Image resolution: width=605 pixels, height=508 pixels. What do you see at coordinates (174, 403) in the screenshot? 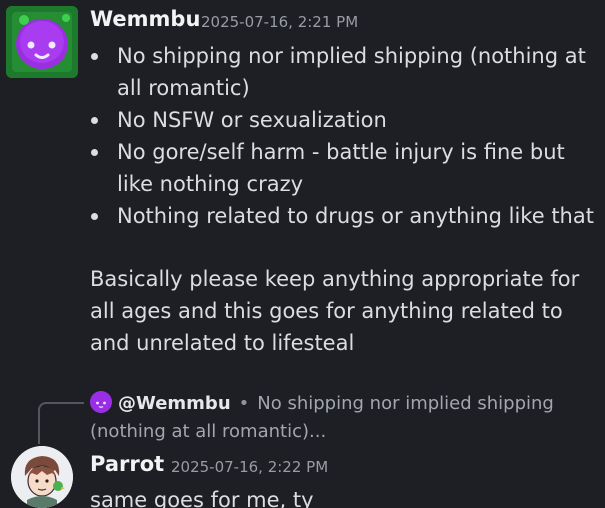
I see `reply-author: @Wemmbu` at bounding box center [174, 403].